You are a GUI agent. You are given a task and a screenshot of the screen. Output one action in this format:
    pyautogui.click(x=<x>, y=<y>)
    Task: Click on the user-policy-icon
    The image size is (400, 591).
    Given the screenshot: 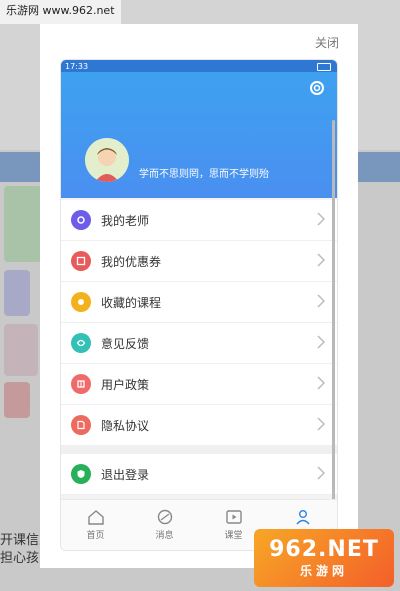 What is the action you would take?
    pyautogui.click(x=81, y=384)
    